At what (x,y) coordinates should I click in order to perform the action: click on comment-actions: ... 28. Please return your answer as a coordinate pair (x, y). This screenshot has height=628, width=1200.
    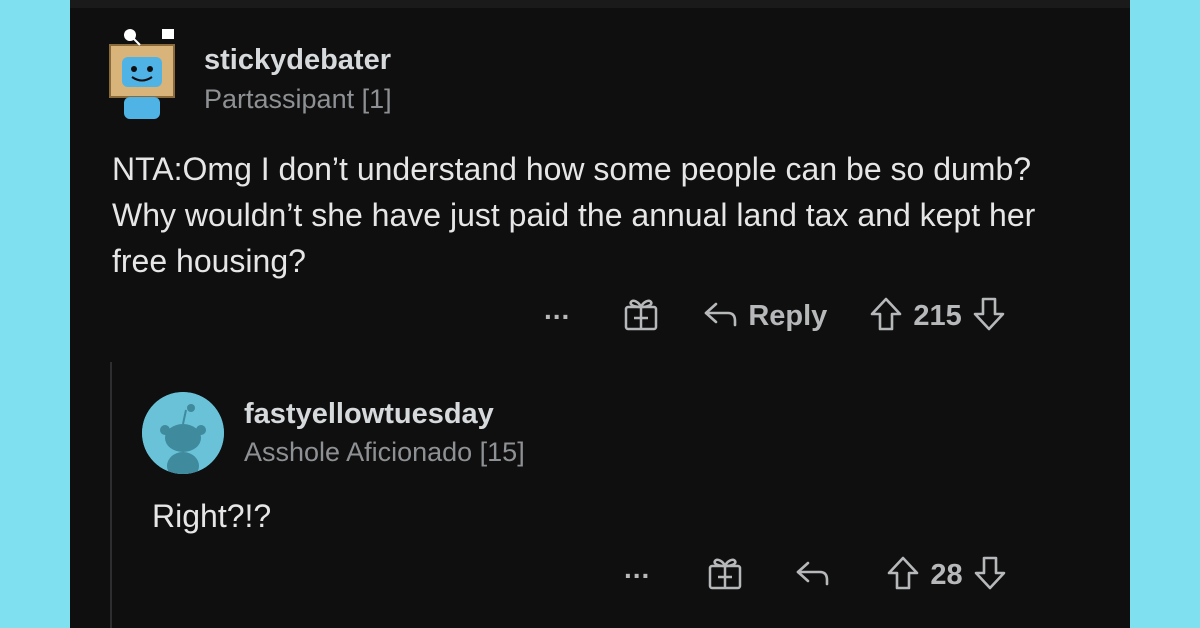
    Looking at the image, I should click on (815, 575).